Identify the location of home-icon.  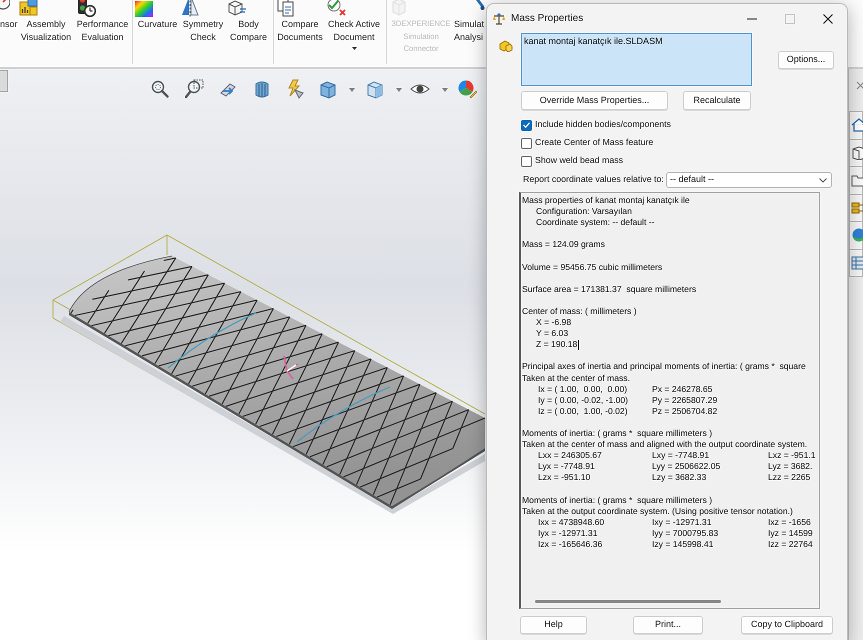
(857, 125).